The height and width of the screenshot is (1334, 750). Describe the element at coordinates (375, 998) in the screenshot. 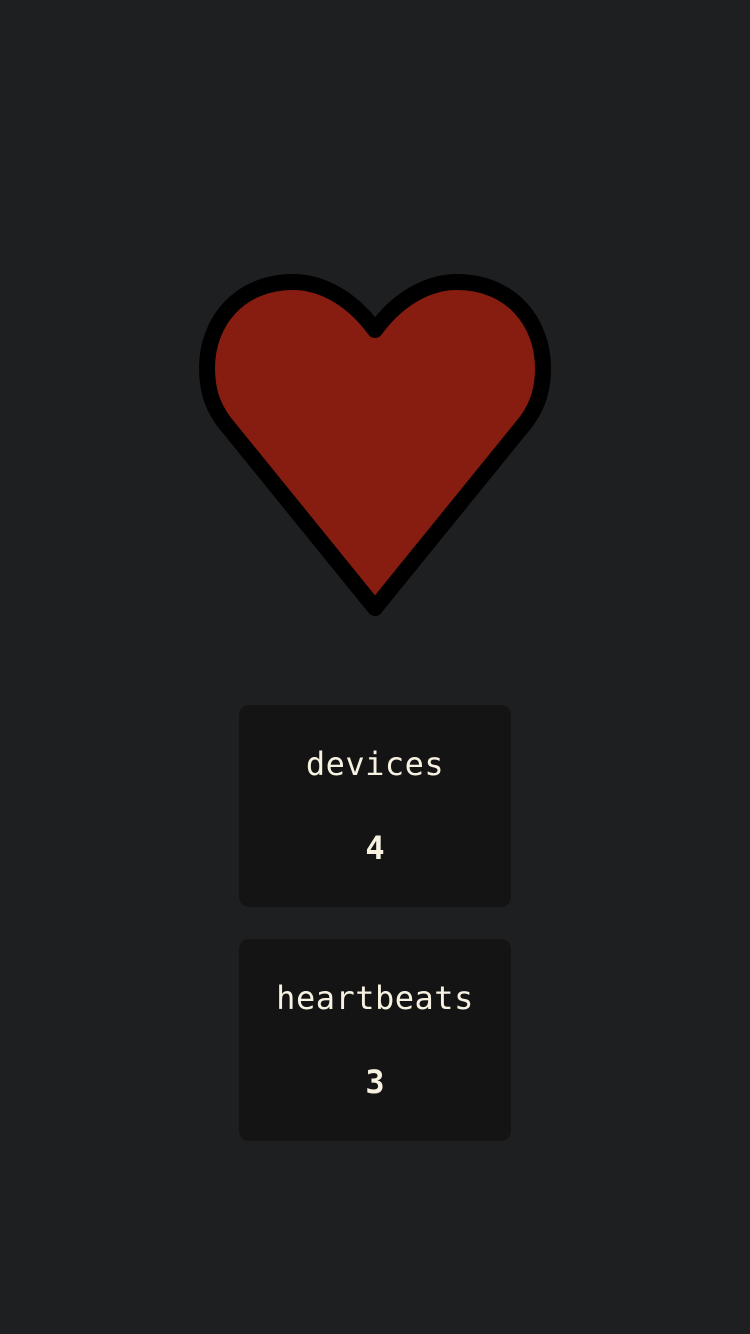

I see `heartbeats-label: heartbeats` at that location.